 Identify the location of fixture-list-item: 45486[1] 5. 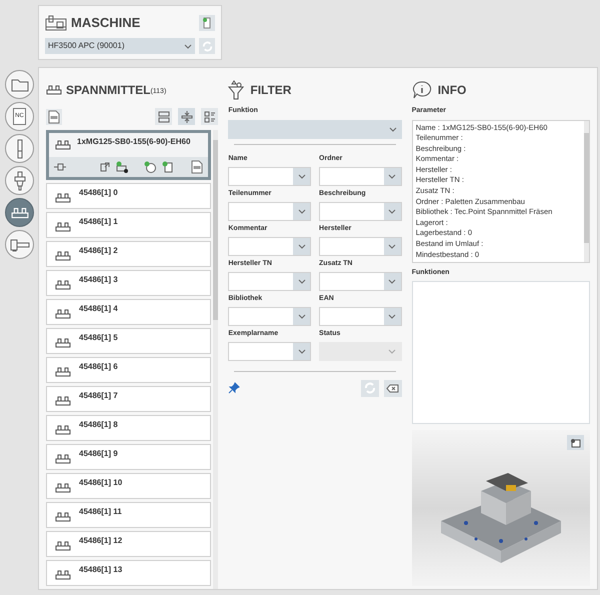
(129, 341).